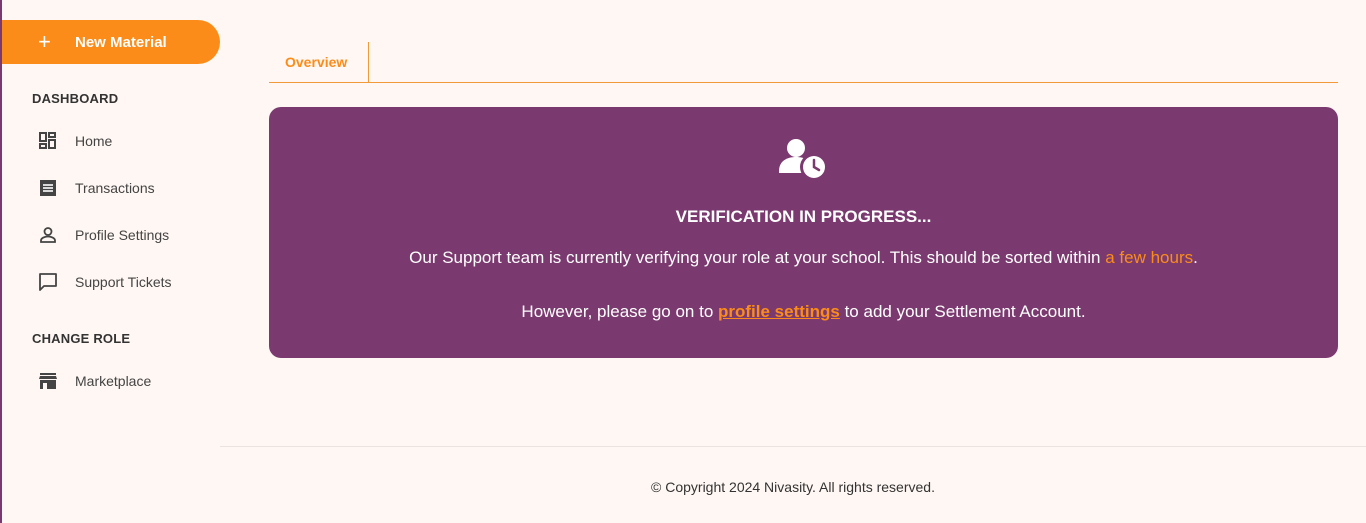 The width and height of the screenshot is (1366, 523). I want to click on section-title-dashboard: DASHBOARD, so click(75, 98).